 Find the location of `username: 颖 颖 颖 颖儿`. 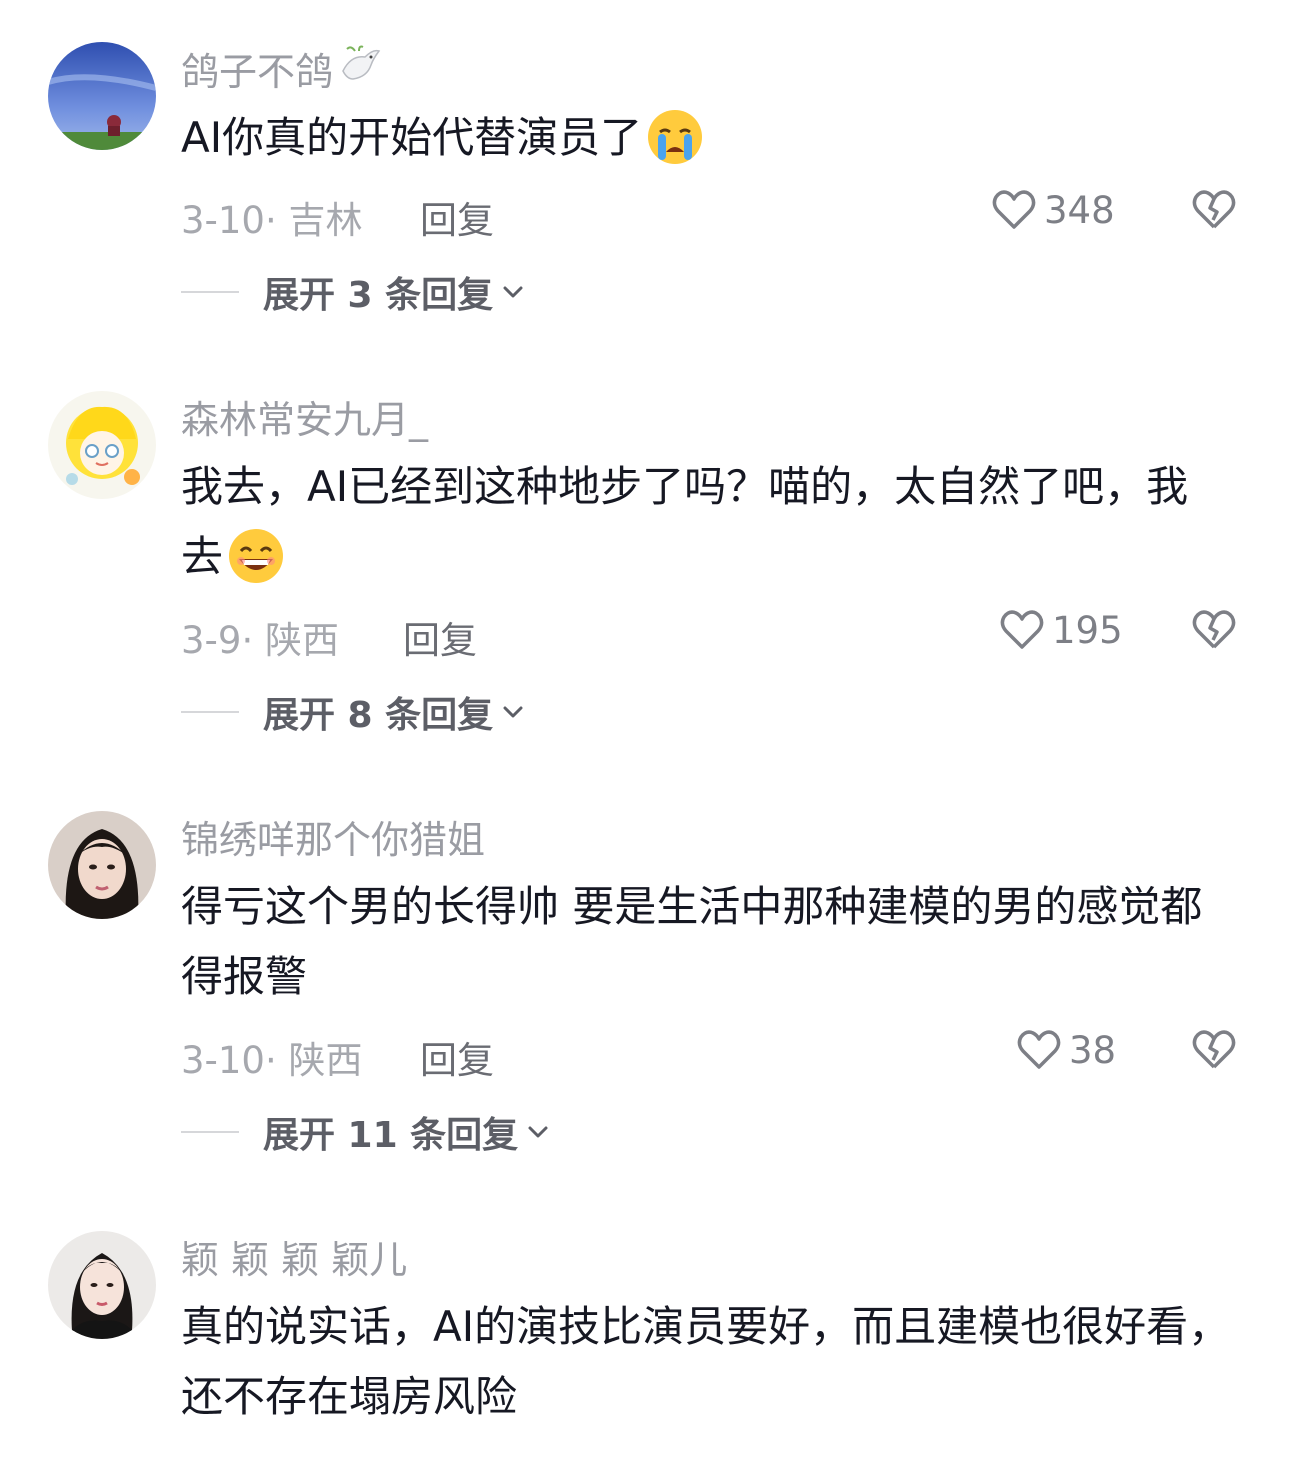

username: 颖 颖 颖 颖儿 is located at coordinates (294, 1257).